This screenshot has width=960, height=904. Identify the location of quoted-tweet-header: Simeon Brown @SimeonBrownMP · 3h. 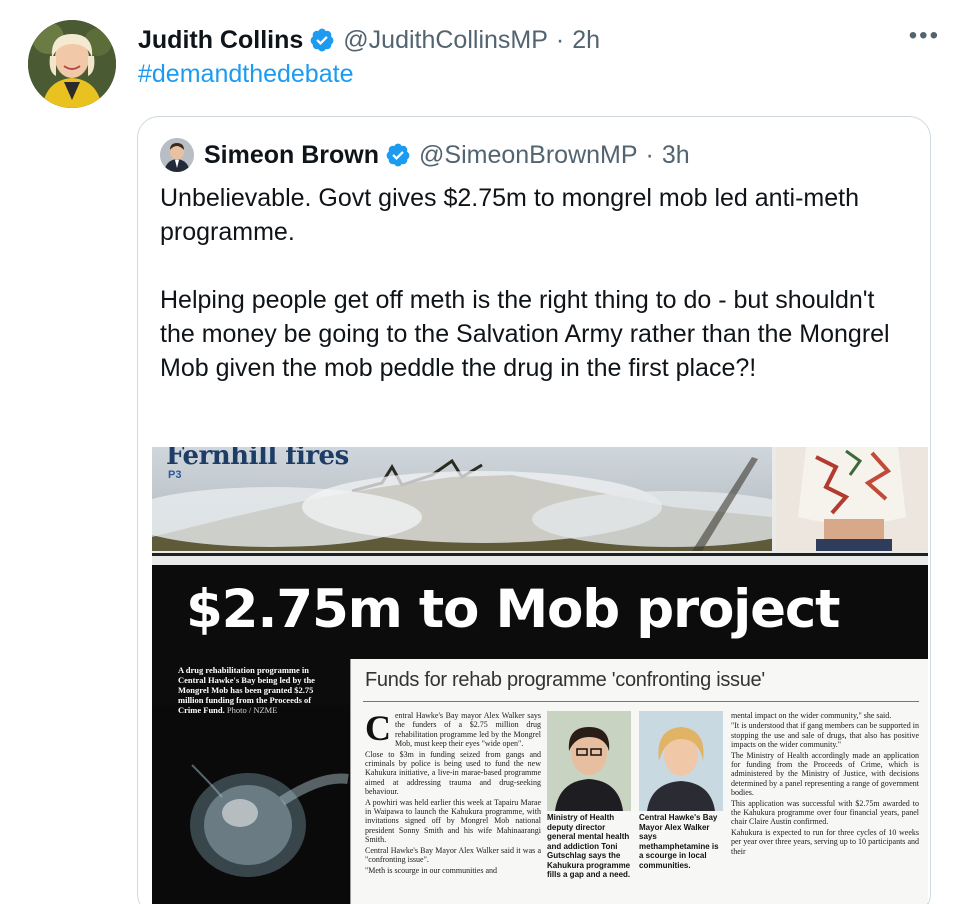
(425, 155).